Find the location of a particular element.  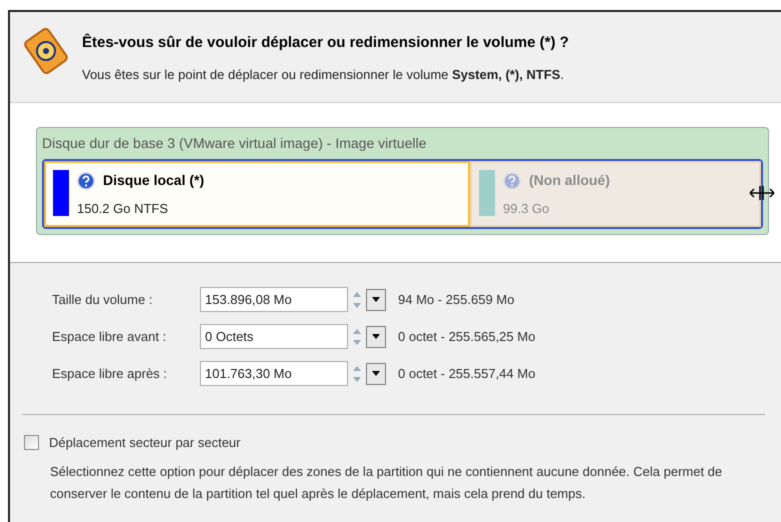

partition-size: 150.2 Go NTFS is located at coordinates (123, 209).